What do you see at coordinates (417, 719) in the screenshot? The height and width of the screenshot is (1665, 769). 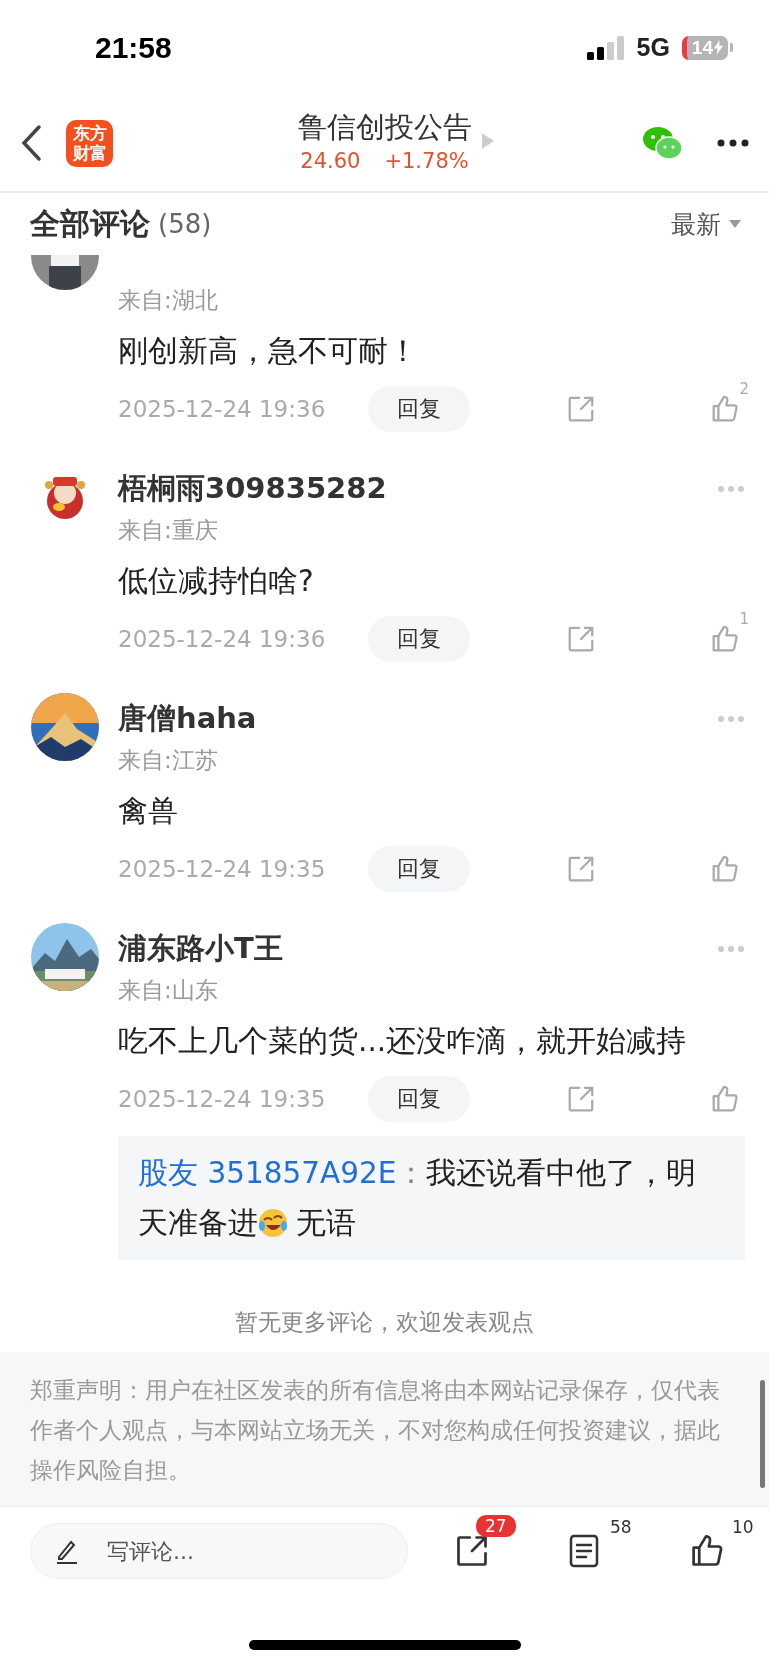 I see `user-name: 唐僧haha` at bounding box center [417, 719].